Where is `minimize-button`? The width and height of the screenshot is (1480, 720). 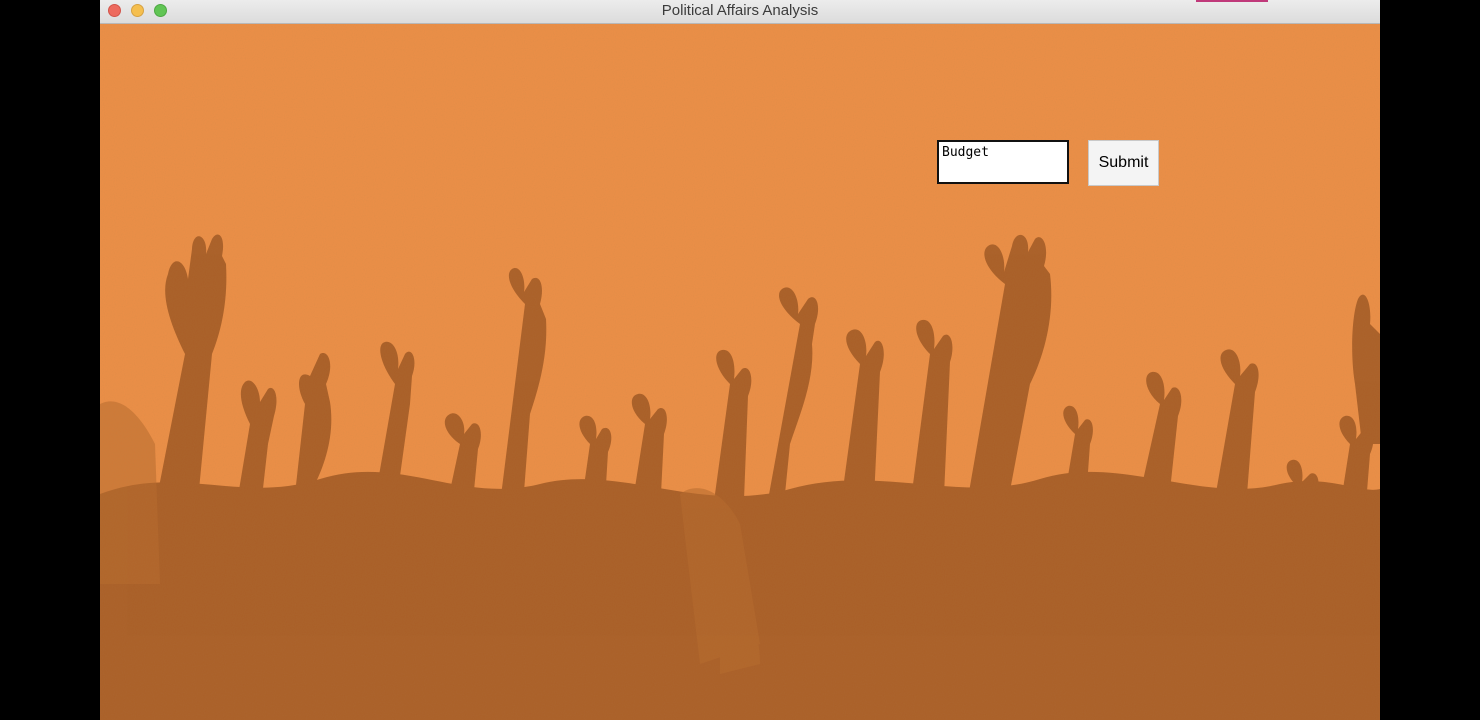 minimize-button is located at coordinates (137, 10).